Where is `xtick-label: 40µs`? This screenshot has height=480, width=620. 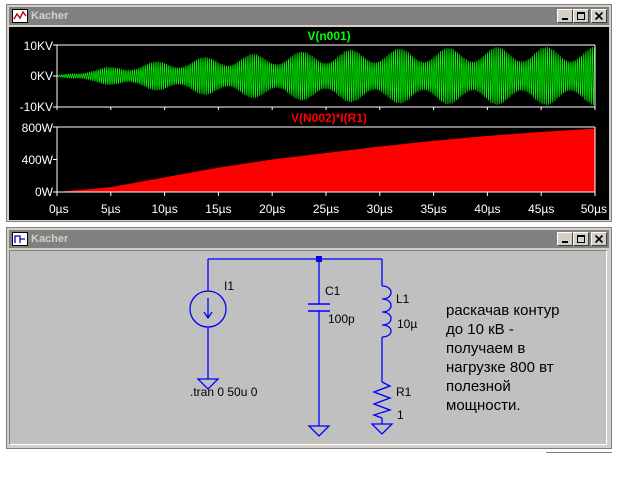
xtick-label: 40µs is located at coordinates (487, 209).